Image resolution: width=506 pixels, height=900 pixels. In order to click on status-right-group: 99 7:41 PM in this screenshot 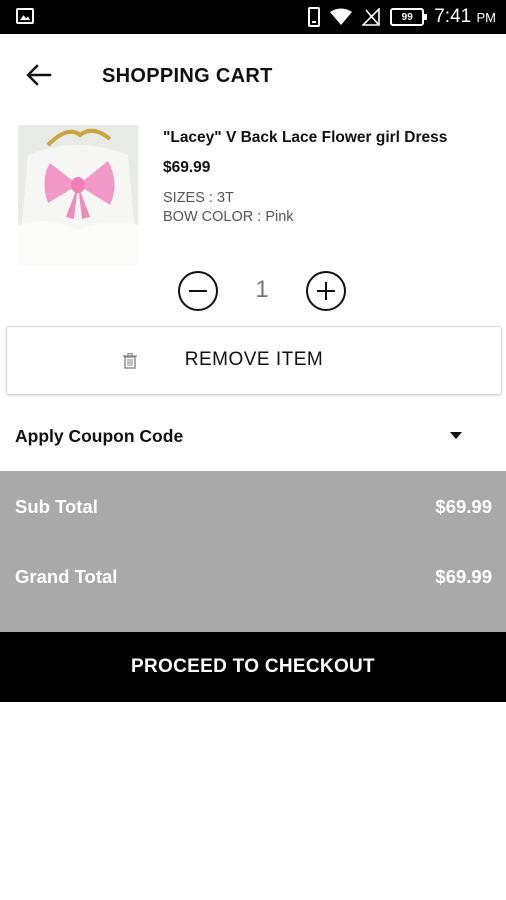, I will do `click(402, 17)`.